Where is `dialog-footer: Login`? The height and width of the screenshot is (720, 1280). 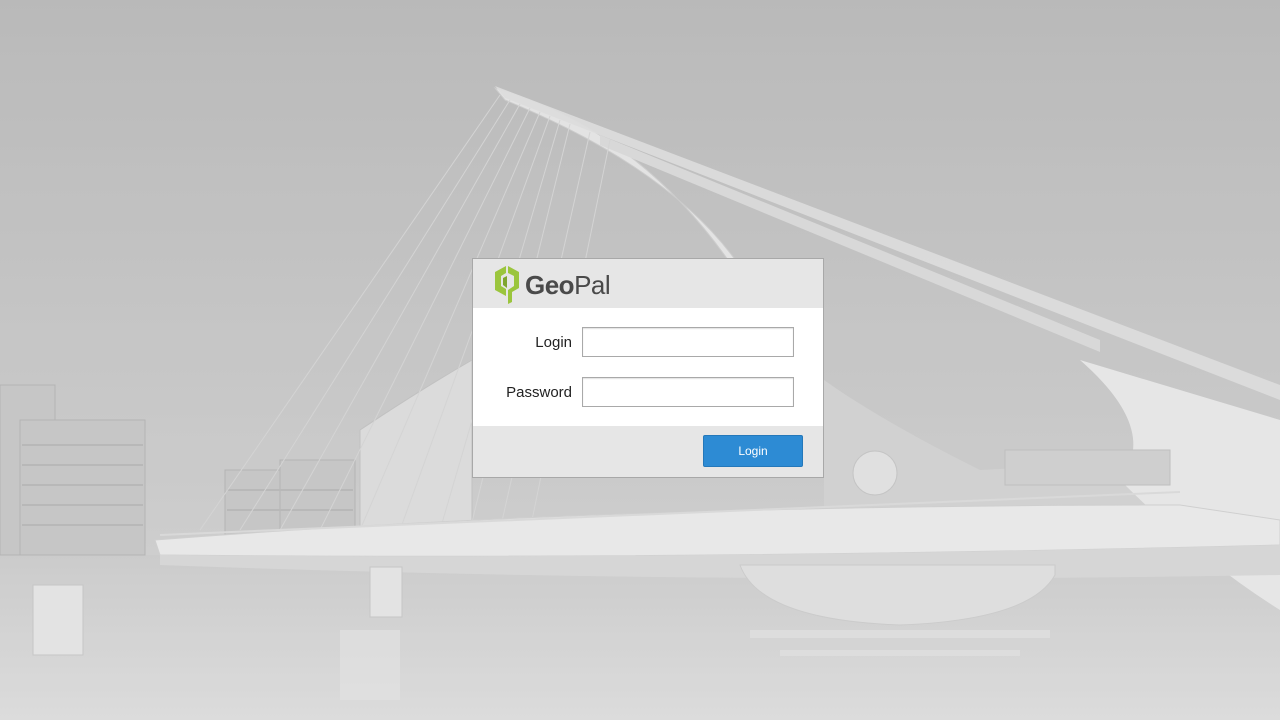 dialog-footer: Login is located at coordinates (648, 451).